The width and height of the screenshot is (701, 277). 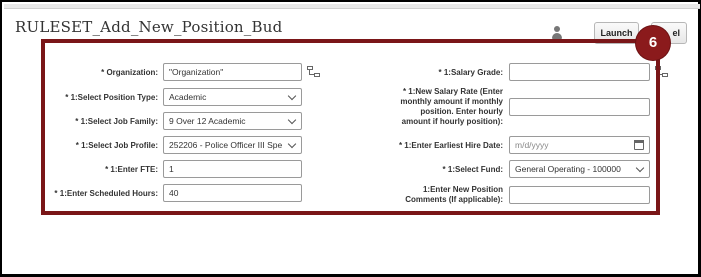 What do you see at coordinates (149, 27) in the screenshot?
I see `page-title: RULESET_Add_New_Position_Bud` at bounding box center [149, 27].